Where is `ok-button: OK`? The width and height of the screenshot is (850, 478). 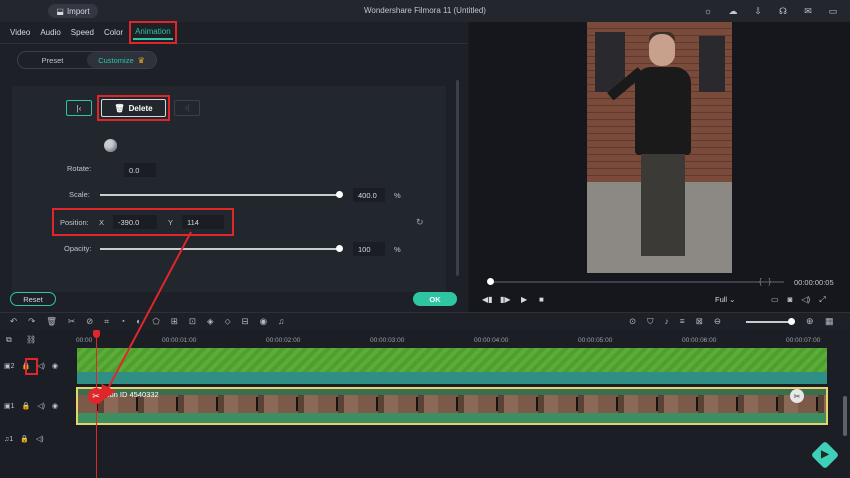 ok-button: OK is located at coordinates (435, 299).